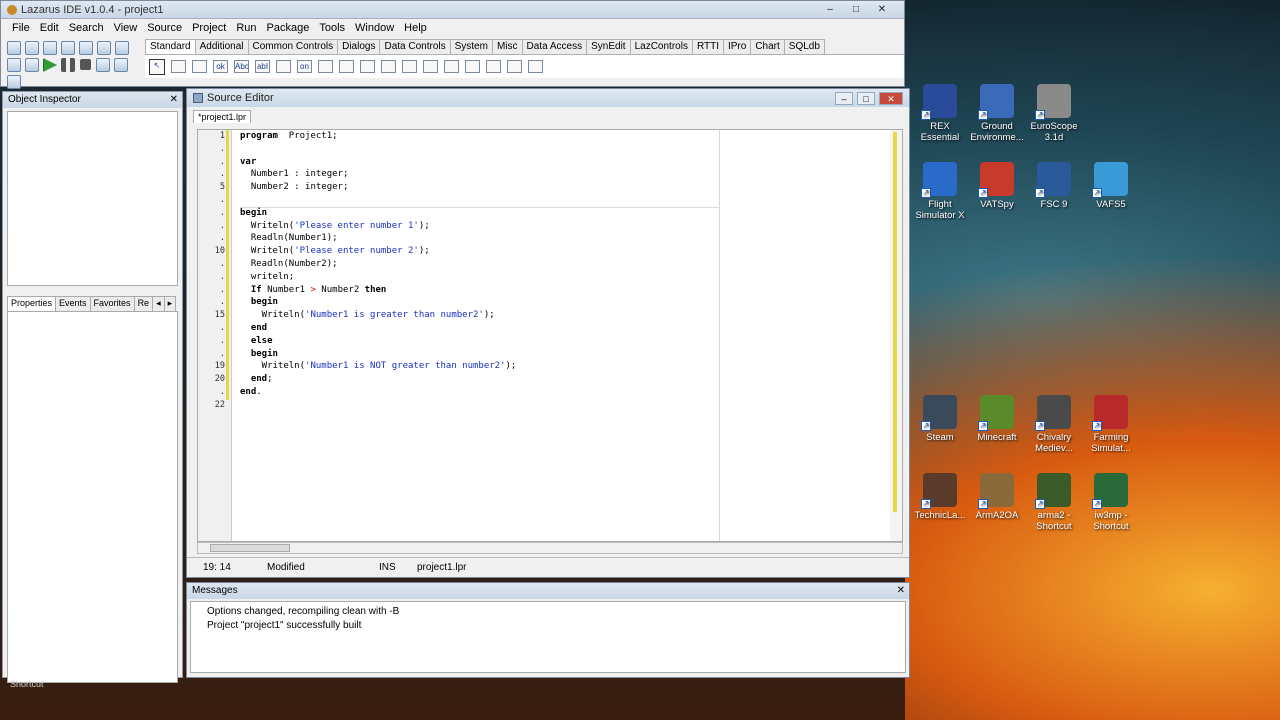 The image size is (1280, 720). Describe the element at coordinates (122, 48) in the screenshot. I see `close-file-icon` at that location.